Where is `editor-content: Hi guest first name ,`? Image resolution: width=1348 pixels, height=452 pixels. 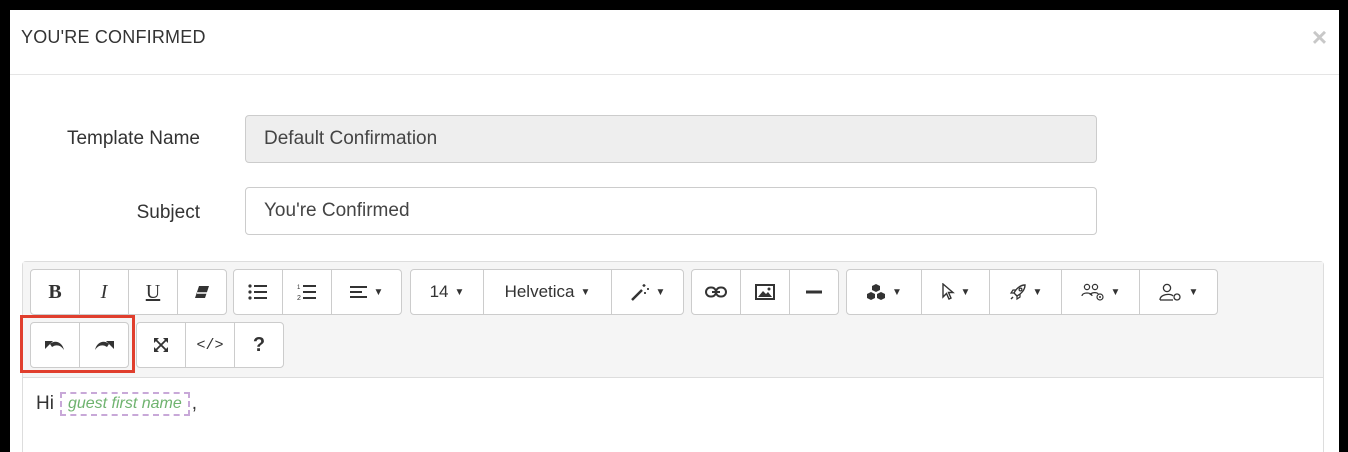 editor-content: Hi guest first name , is located at coordinates (116, 404).